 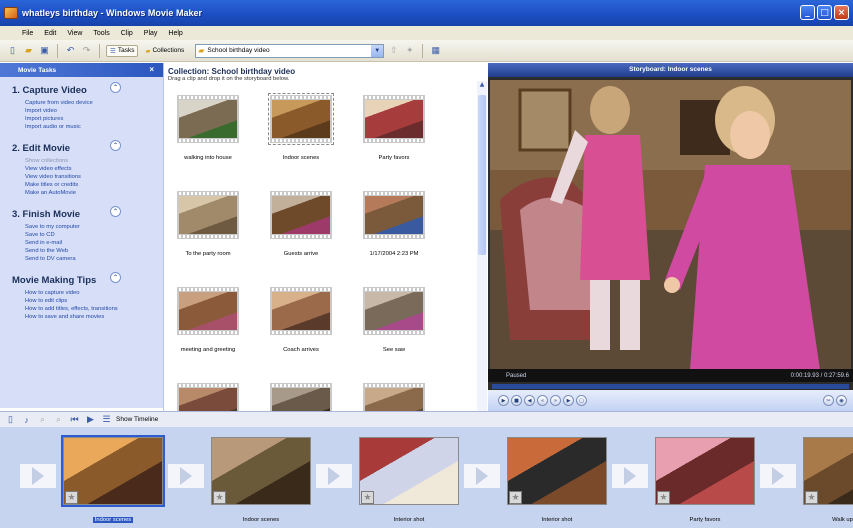 I want to click on task-section-title: 2. Edit Movie ⌃, so click(x=81, y=145).